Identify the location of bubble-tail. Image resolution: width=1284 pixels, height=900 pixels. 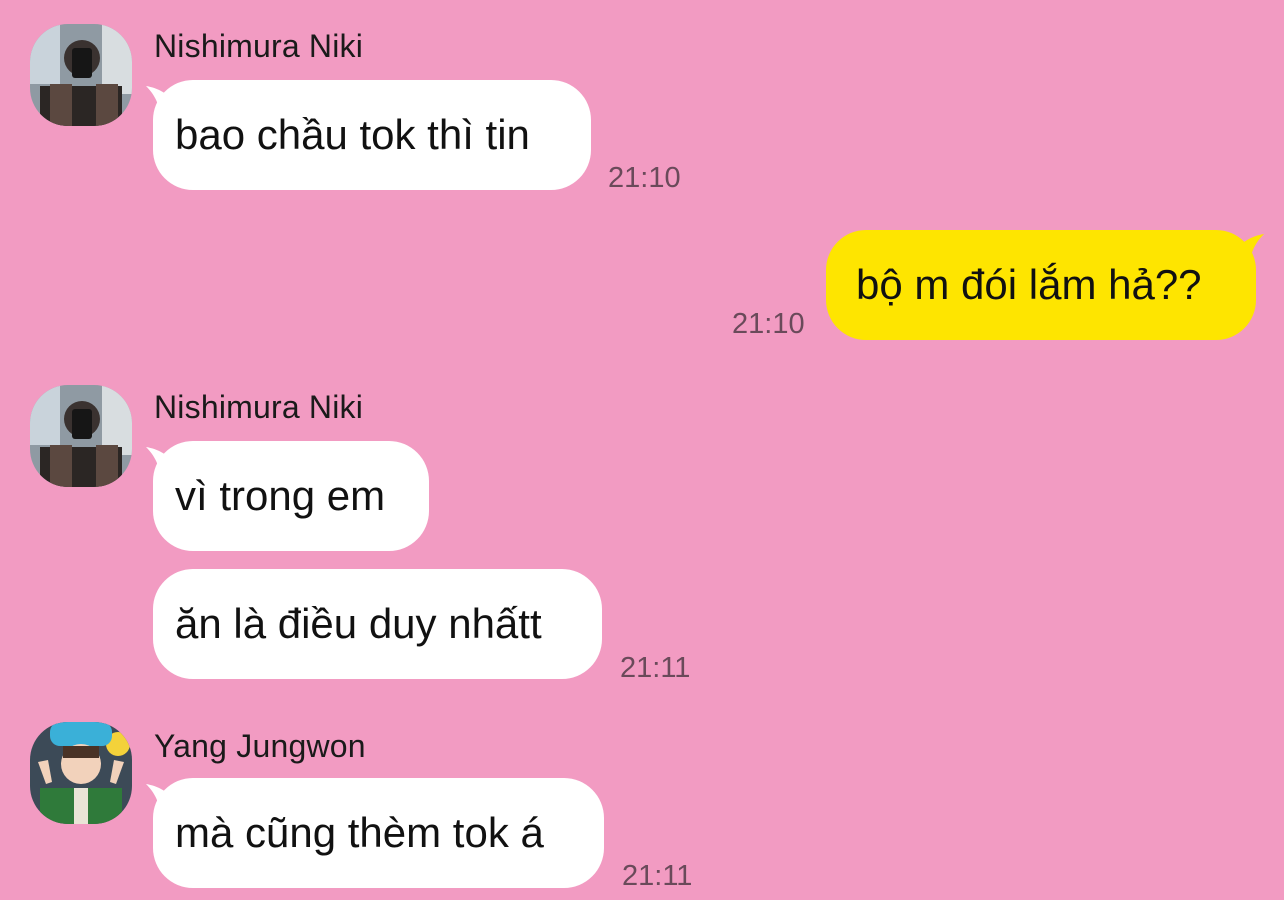
(1249, 250).